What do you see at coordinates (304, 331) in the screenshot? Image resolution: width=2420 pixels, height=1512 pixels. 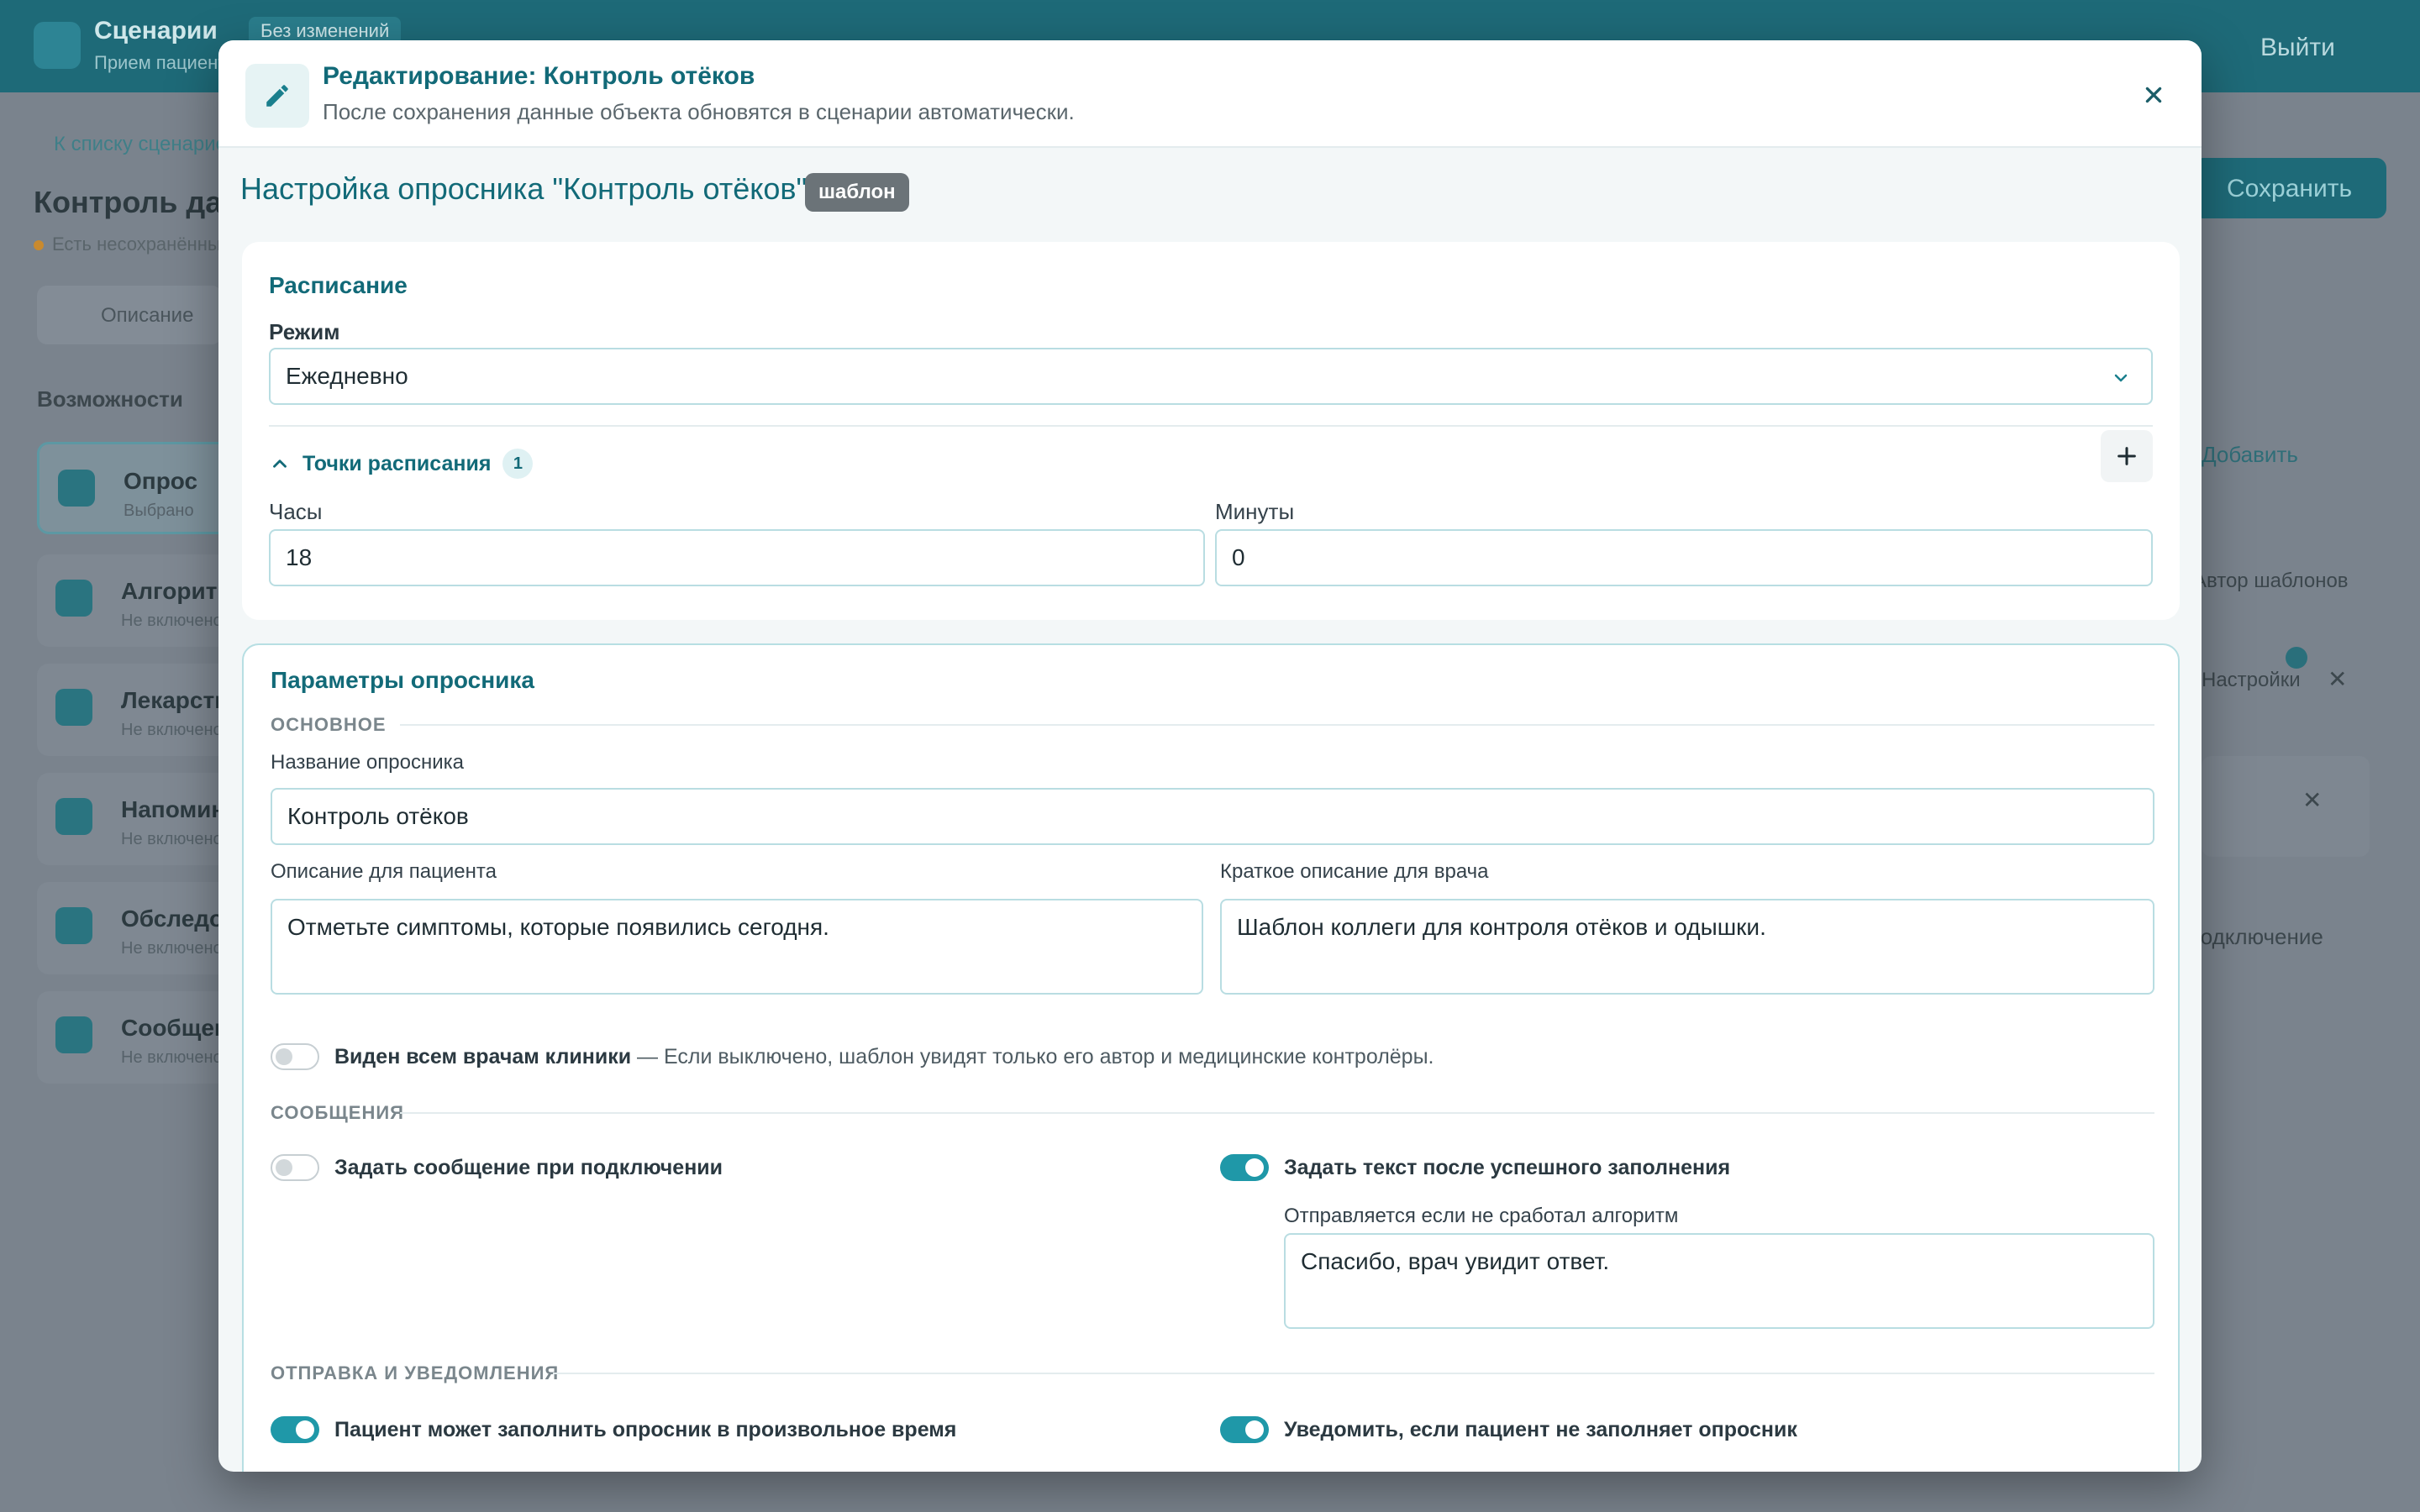 I see `mode-label: Режим` at bounding box center [304, 331].